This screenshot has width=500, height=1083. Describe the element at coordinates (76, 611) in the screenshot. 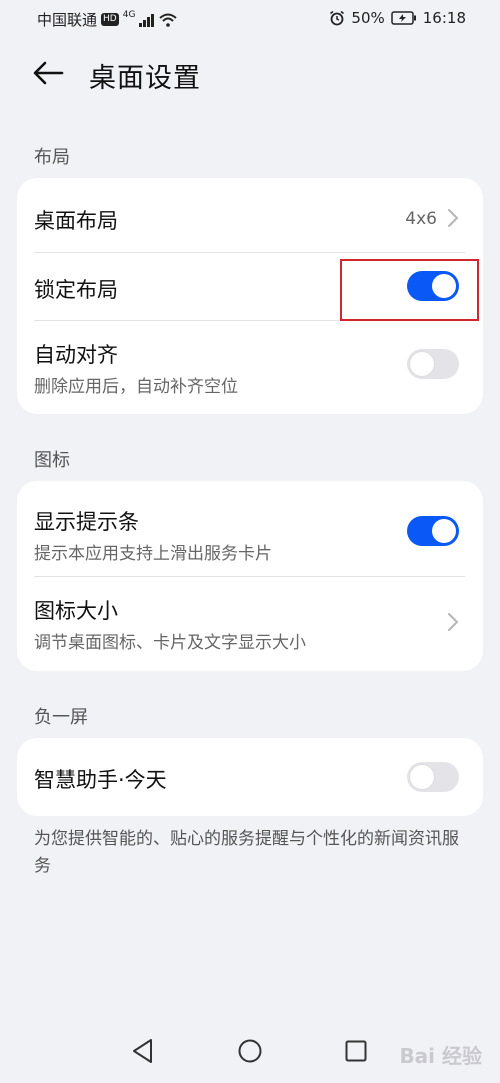

I see `icon-size-title: 图标大小` at that location.